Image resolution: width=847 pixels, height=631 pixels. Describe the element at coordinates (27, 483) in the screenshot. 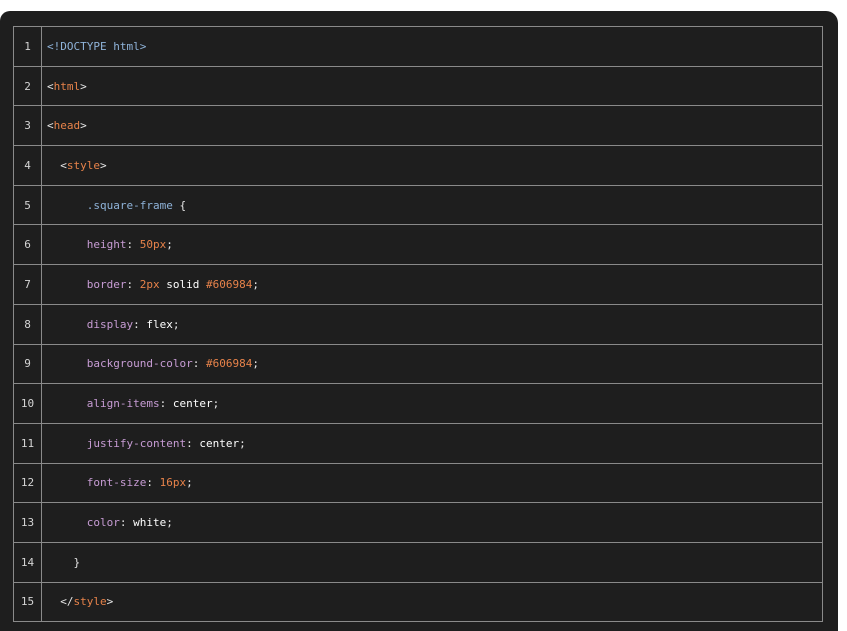

I see `line-number: 12` at that location.